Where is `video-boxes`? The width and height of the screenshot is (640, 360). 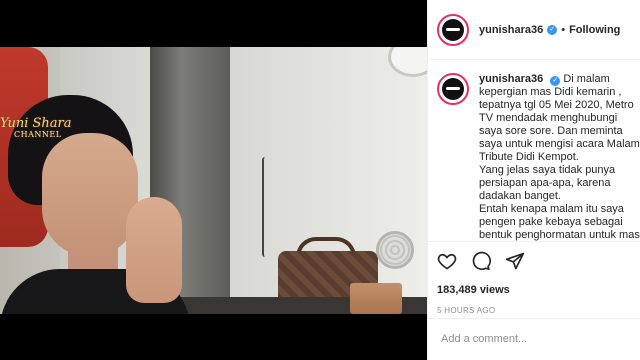 video-boxes is located at coordinates (376, 298).